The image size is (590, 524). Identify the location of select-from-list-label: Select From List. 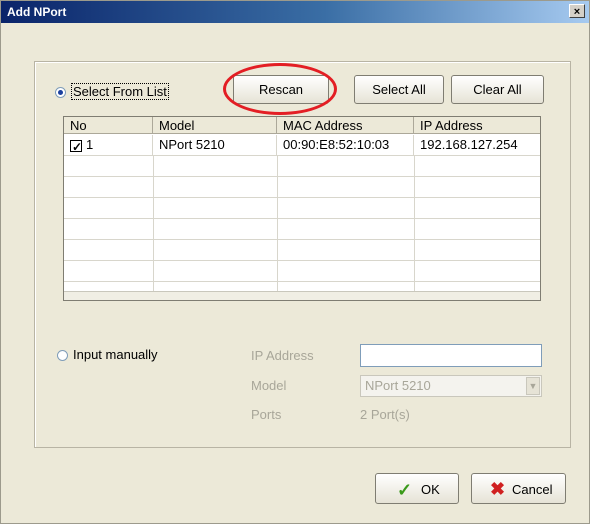
(120, 91).